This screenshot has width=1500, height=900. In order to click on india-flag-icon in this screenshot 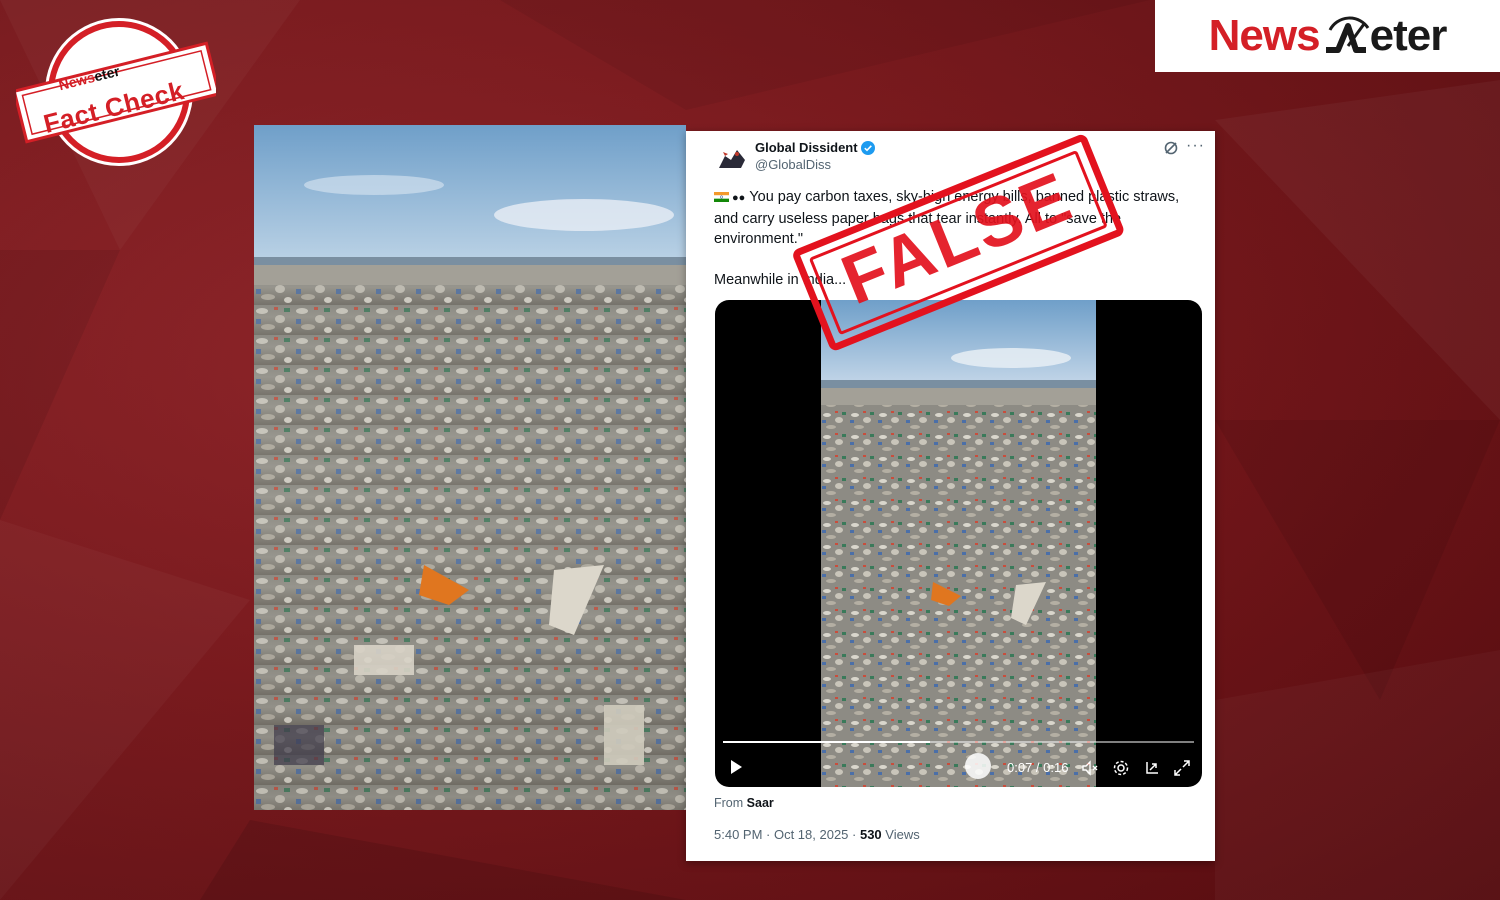, I will do `click(721, 197)`.